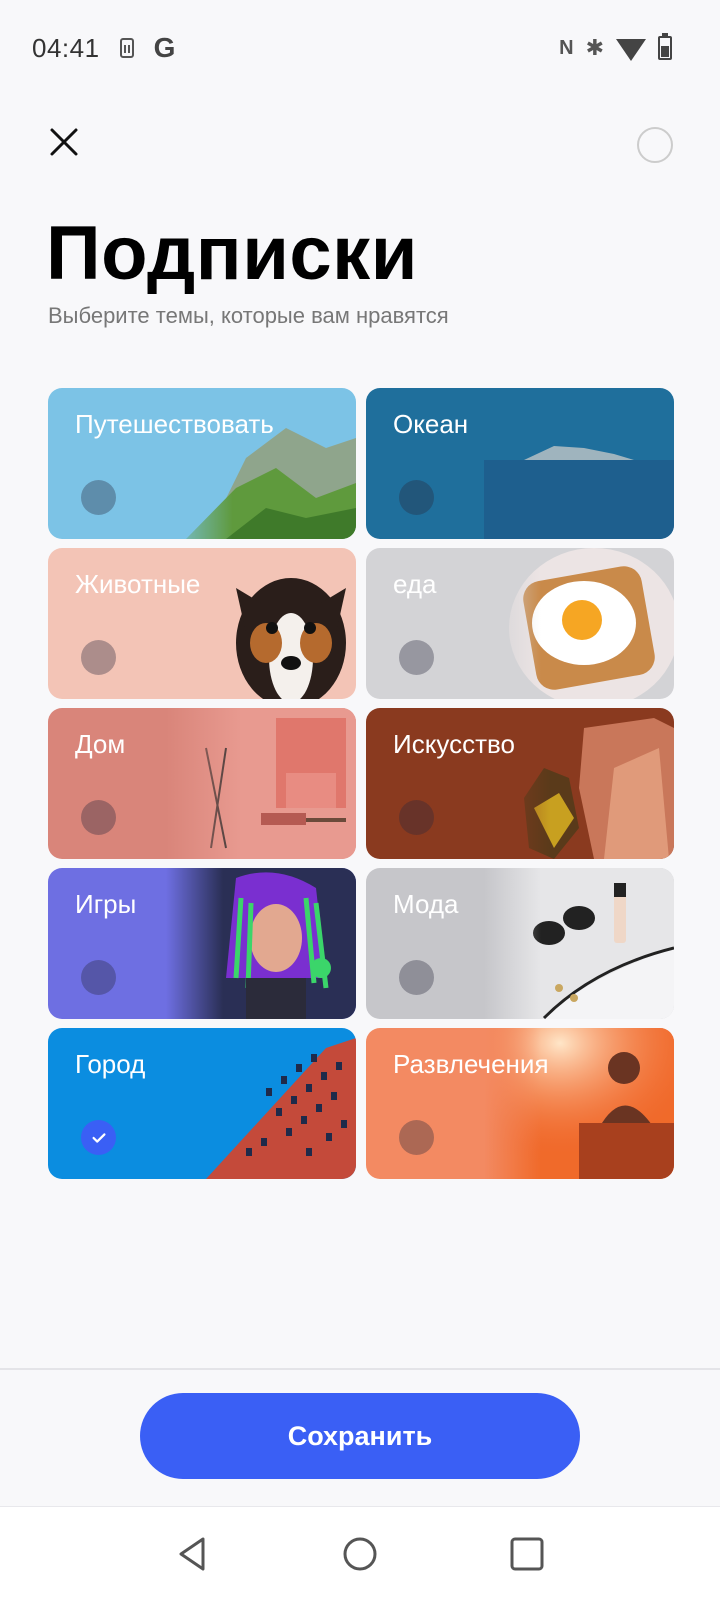 This screenshot has width=720, height=1600. I want to click on topic-card: Дом, so click(202, 783).